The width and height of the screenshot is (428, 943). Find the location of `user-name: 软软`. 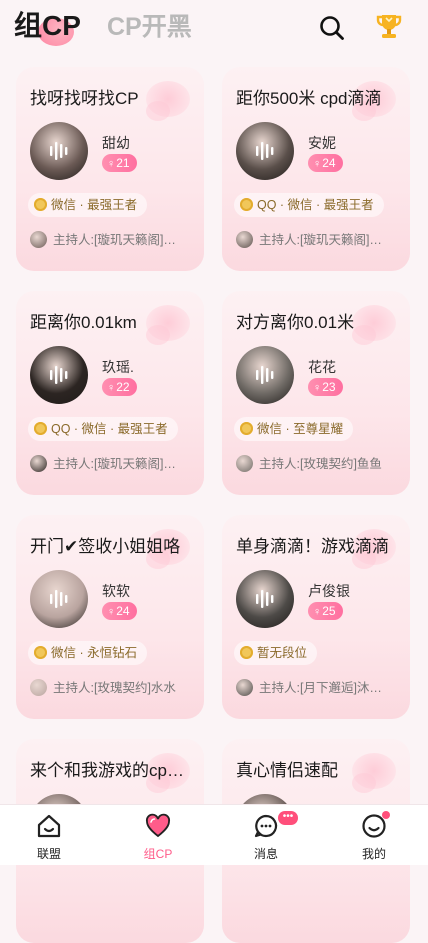

user-name: 软软 is located at coordinates (116, 591).